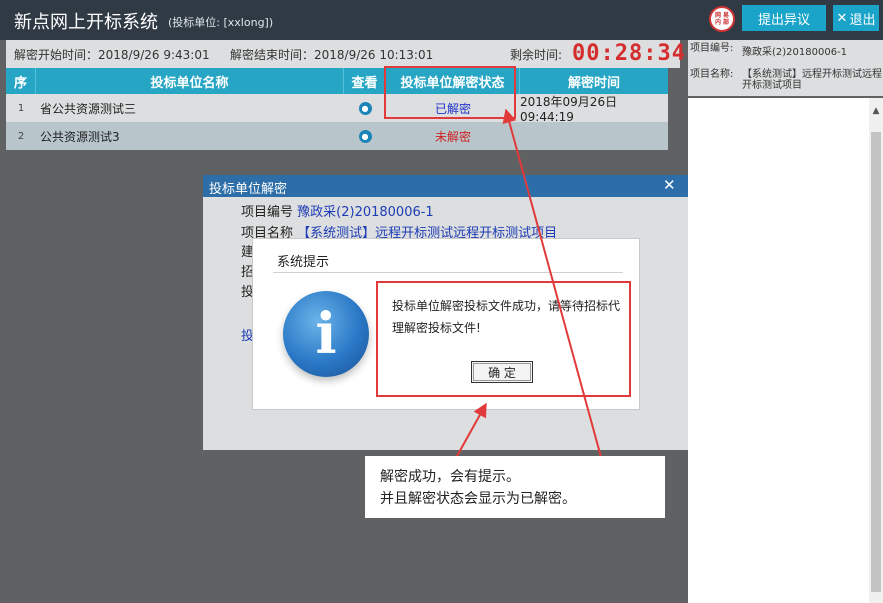  Describe the element at coordinates (221, 22) in the screenshot. I see `bidder-unit-label: (投标单位: [xxlong])` at that location.